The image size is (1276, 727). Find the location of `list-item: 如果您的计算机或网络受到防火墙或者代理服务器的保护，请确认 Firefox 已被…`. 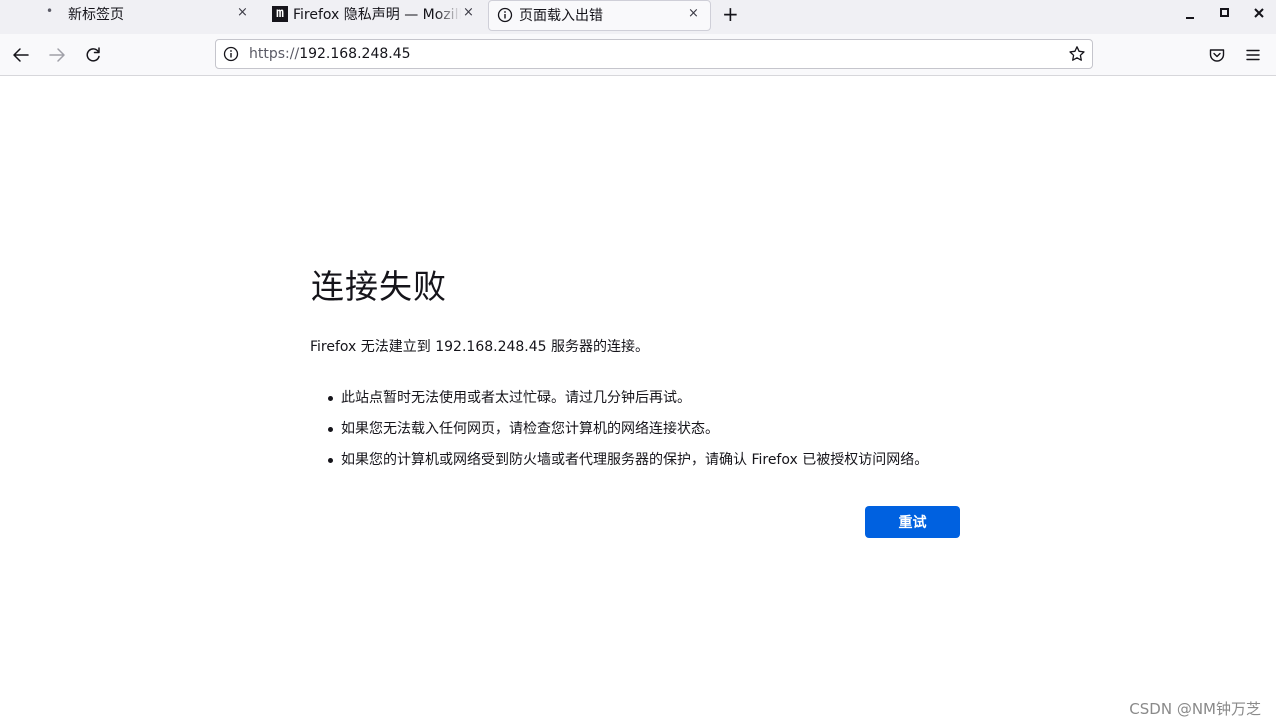

list-item: 如果您的计算机或网络受到防火墙或者代理服务器的保护，请确认 Firefox 已被… is located at coordinates (619, 465).